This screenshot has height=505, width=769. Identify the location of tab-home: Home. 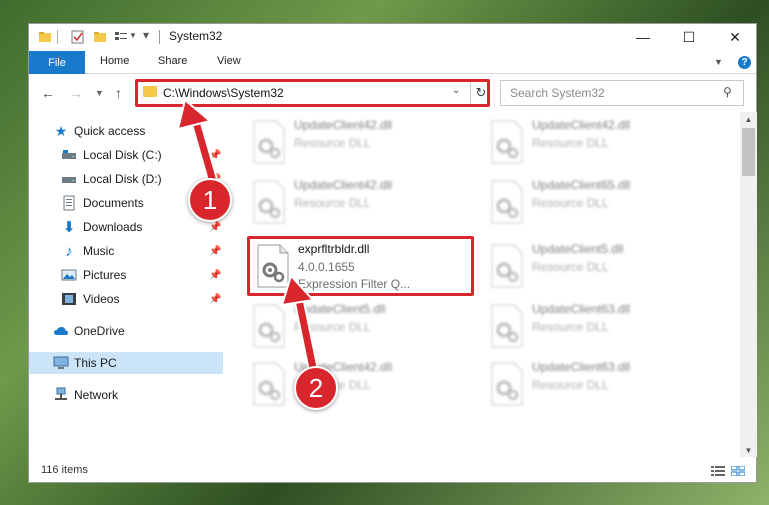
(114, 61).